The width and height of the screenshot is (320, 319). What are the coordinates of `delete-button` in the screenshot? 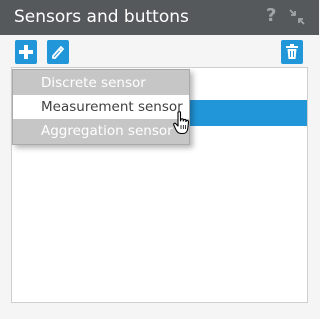 It's located at (292, 52).